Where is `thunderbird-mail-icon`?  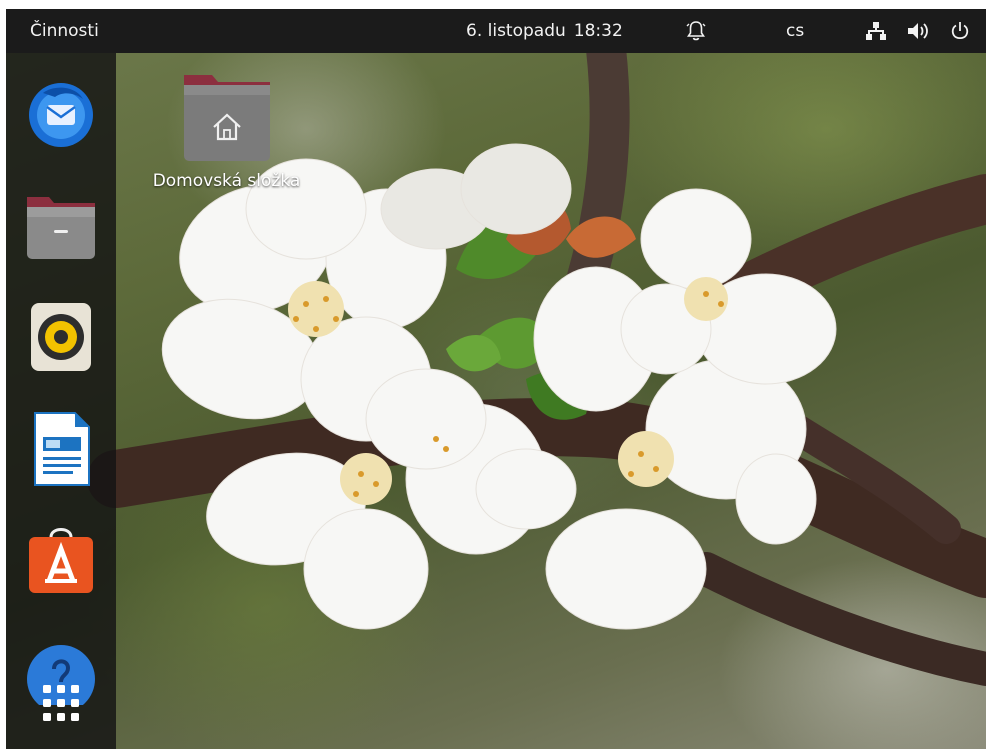
thunderbird-mail-icon is located at coordinates (61, 115).